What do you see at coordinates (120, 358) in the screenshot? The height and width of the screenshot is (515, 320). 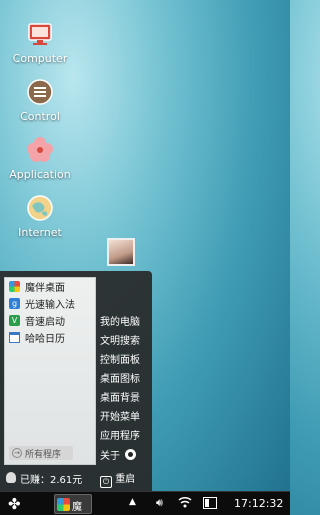 I see `menu-item-control-panel: 控制面板` at bounding box center [120, 358].